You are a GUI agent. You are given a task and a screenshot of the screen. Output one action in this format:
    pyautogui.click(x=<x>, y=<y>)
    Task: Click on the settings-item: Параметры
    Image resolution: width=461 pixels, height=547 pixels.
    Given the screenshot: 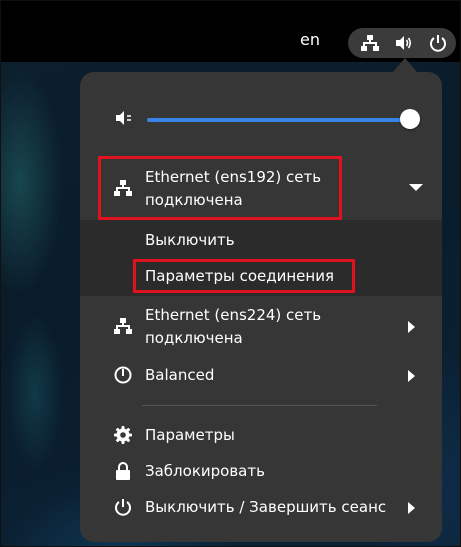 What is the action you would take?
    pyautogui.click(x=261, y=436)
    